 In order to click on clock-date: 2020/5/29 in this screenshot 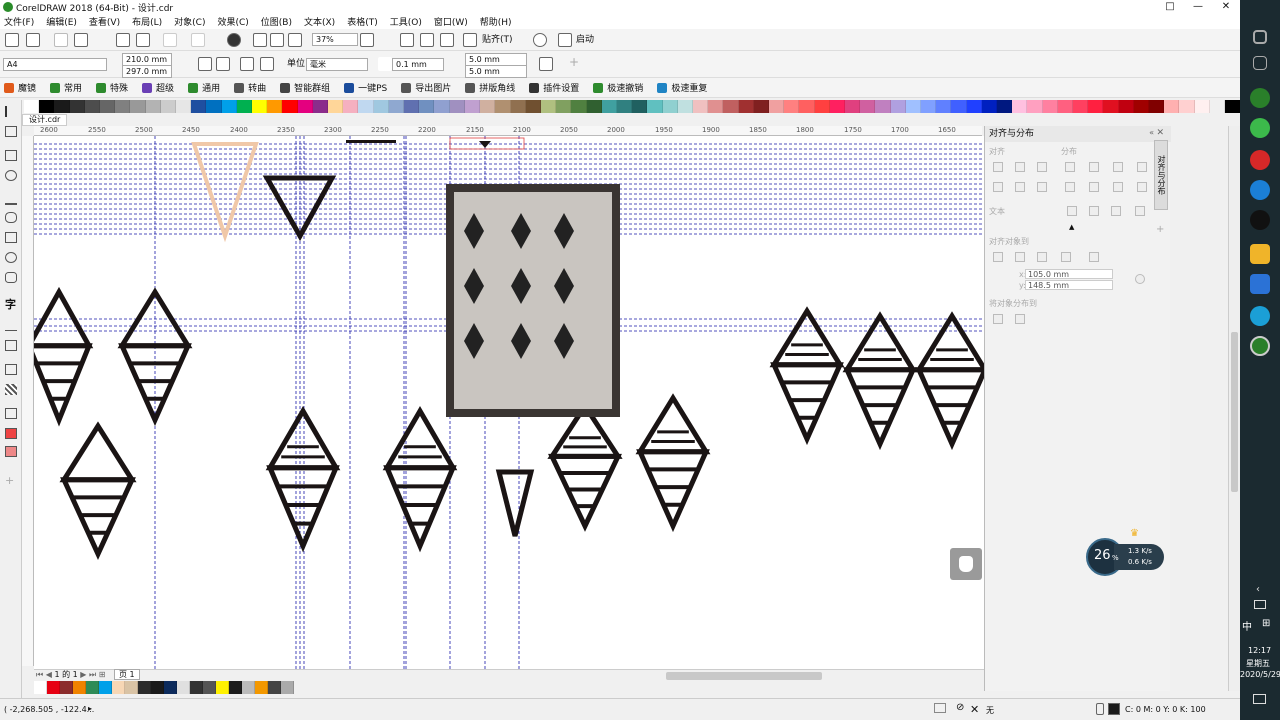, I will do `click(1260, 674)`.